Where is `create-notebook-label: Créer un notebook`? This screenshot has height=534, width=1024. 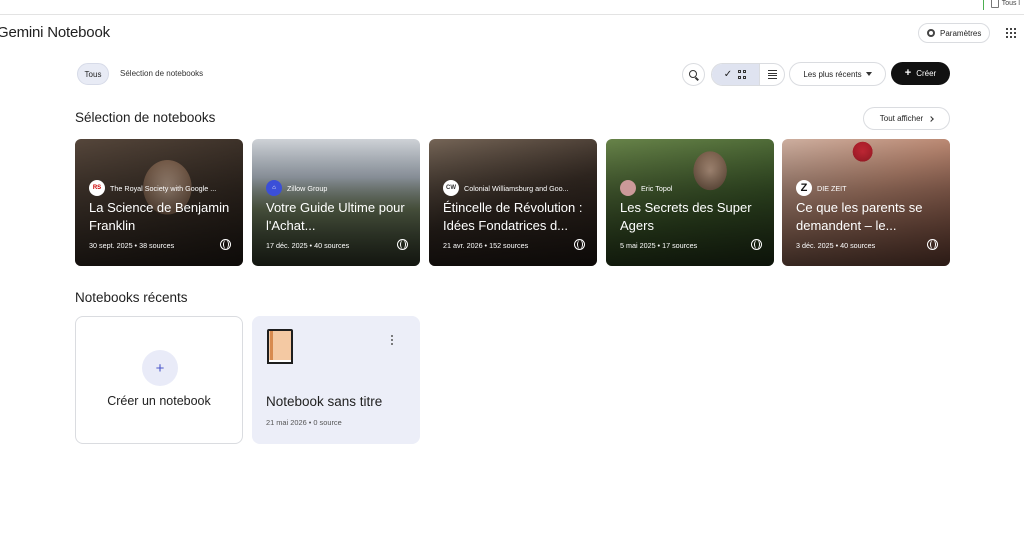 create-notebook-label: Créer un notebook is located at coordinates (159, 401).